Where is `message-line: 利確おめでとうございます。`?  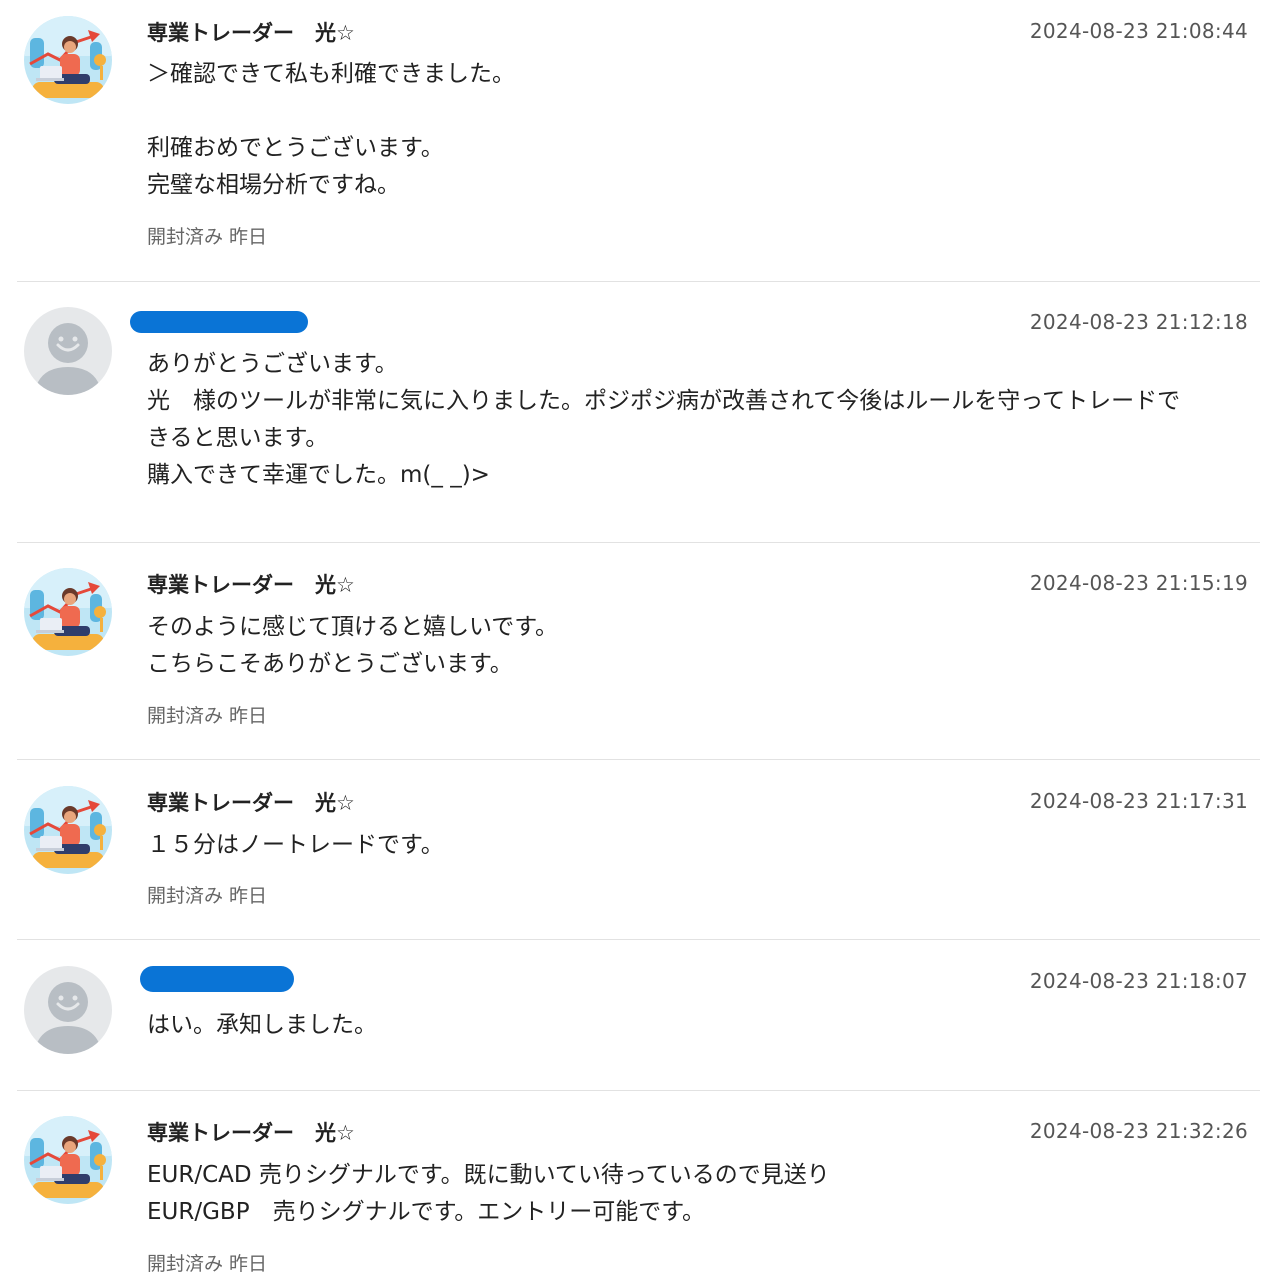 message-line: 利確おめでとうございます。 is located at coordinates (295, 148).